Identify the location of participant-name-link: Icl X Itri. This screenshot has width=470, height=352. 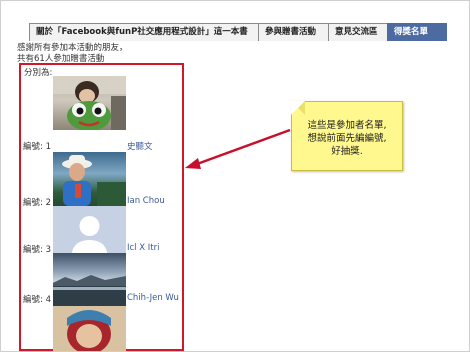
(143, 248).